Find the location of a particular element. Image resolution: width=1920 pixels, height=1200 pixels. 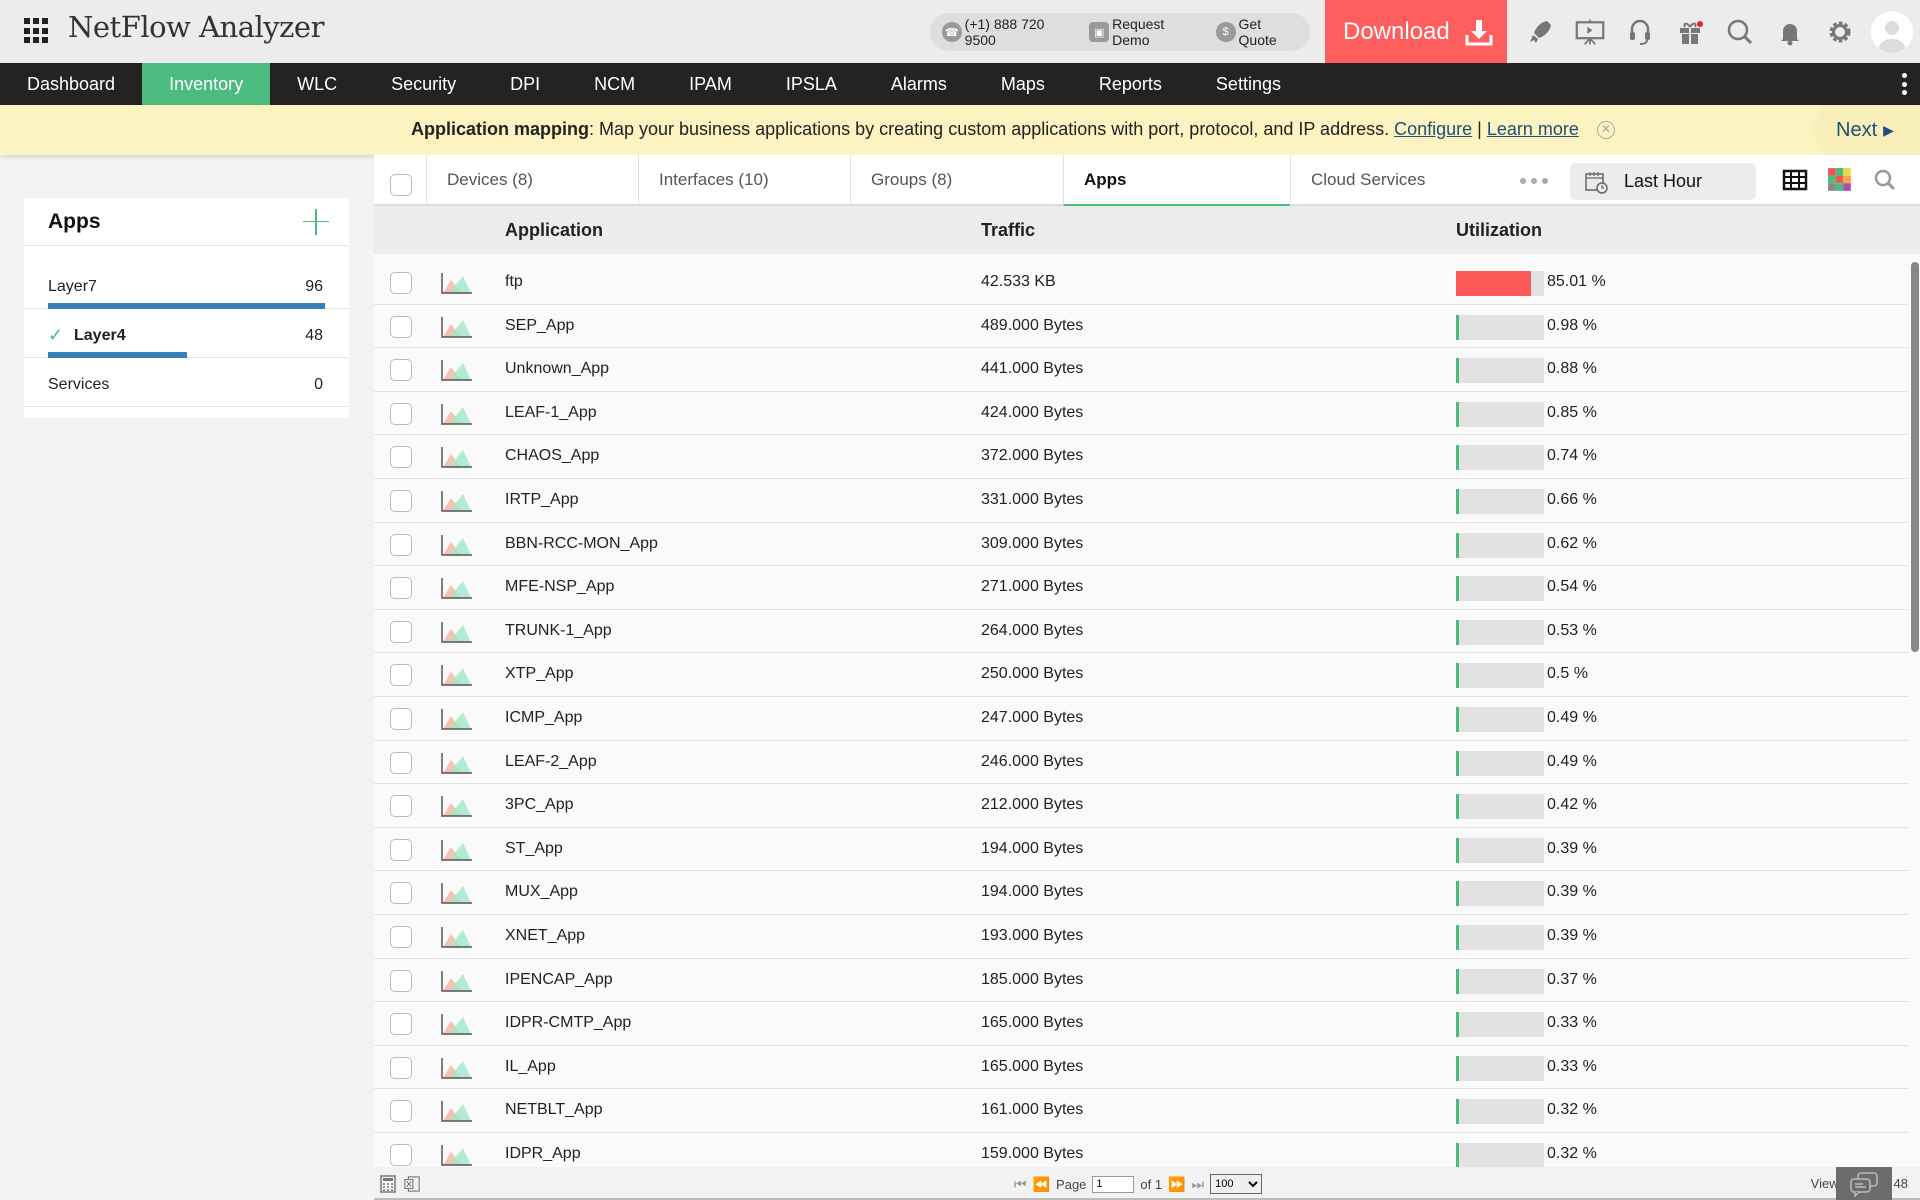

nav-tab-dpi: DPI is located at coordinates (525, 84).